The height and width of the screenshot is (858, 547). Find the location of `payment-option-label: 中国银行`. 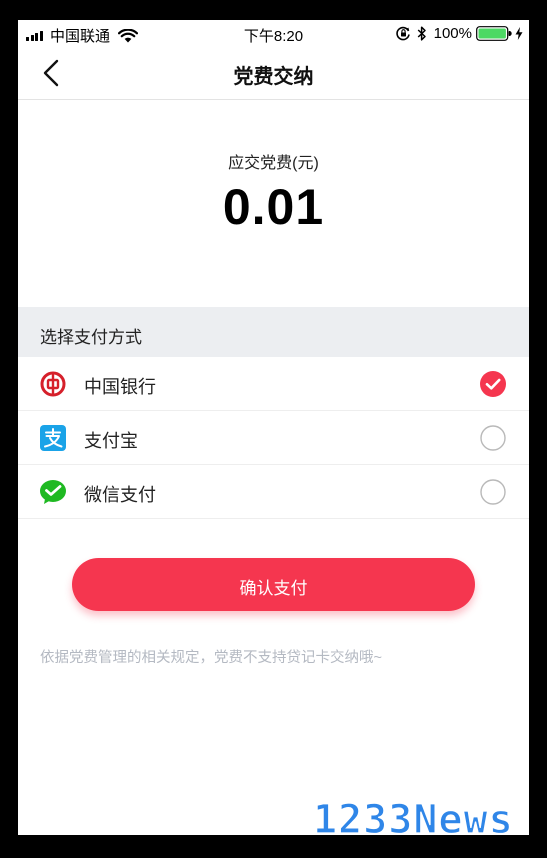

payment-option-label: 中国银行 is located at coordinates (120, 387).